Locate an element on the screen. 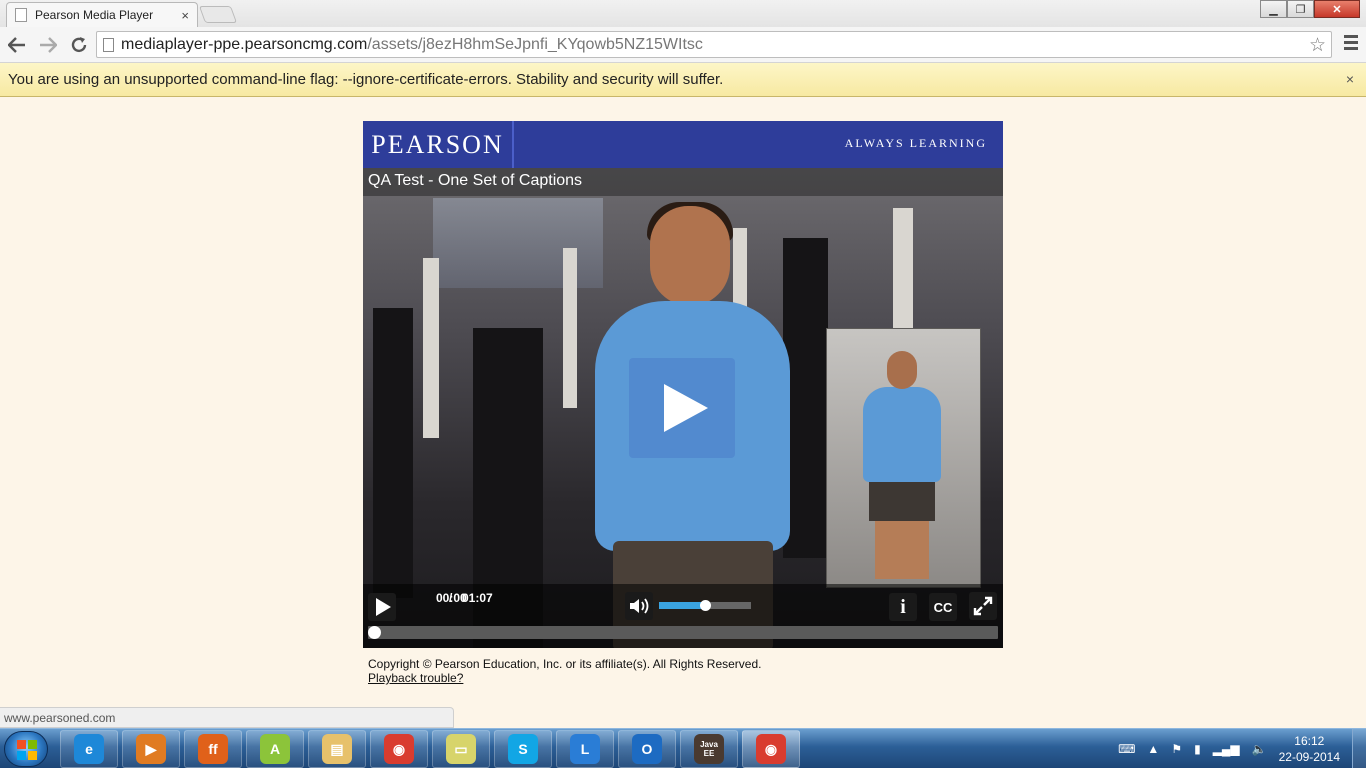 The height and width of the screenshot is (768, 1366). volume-knob is located at coordinates (705, 605).